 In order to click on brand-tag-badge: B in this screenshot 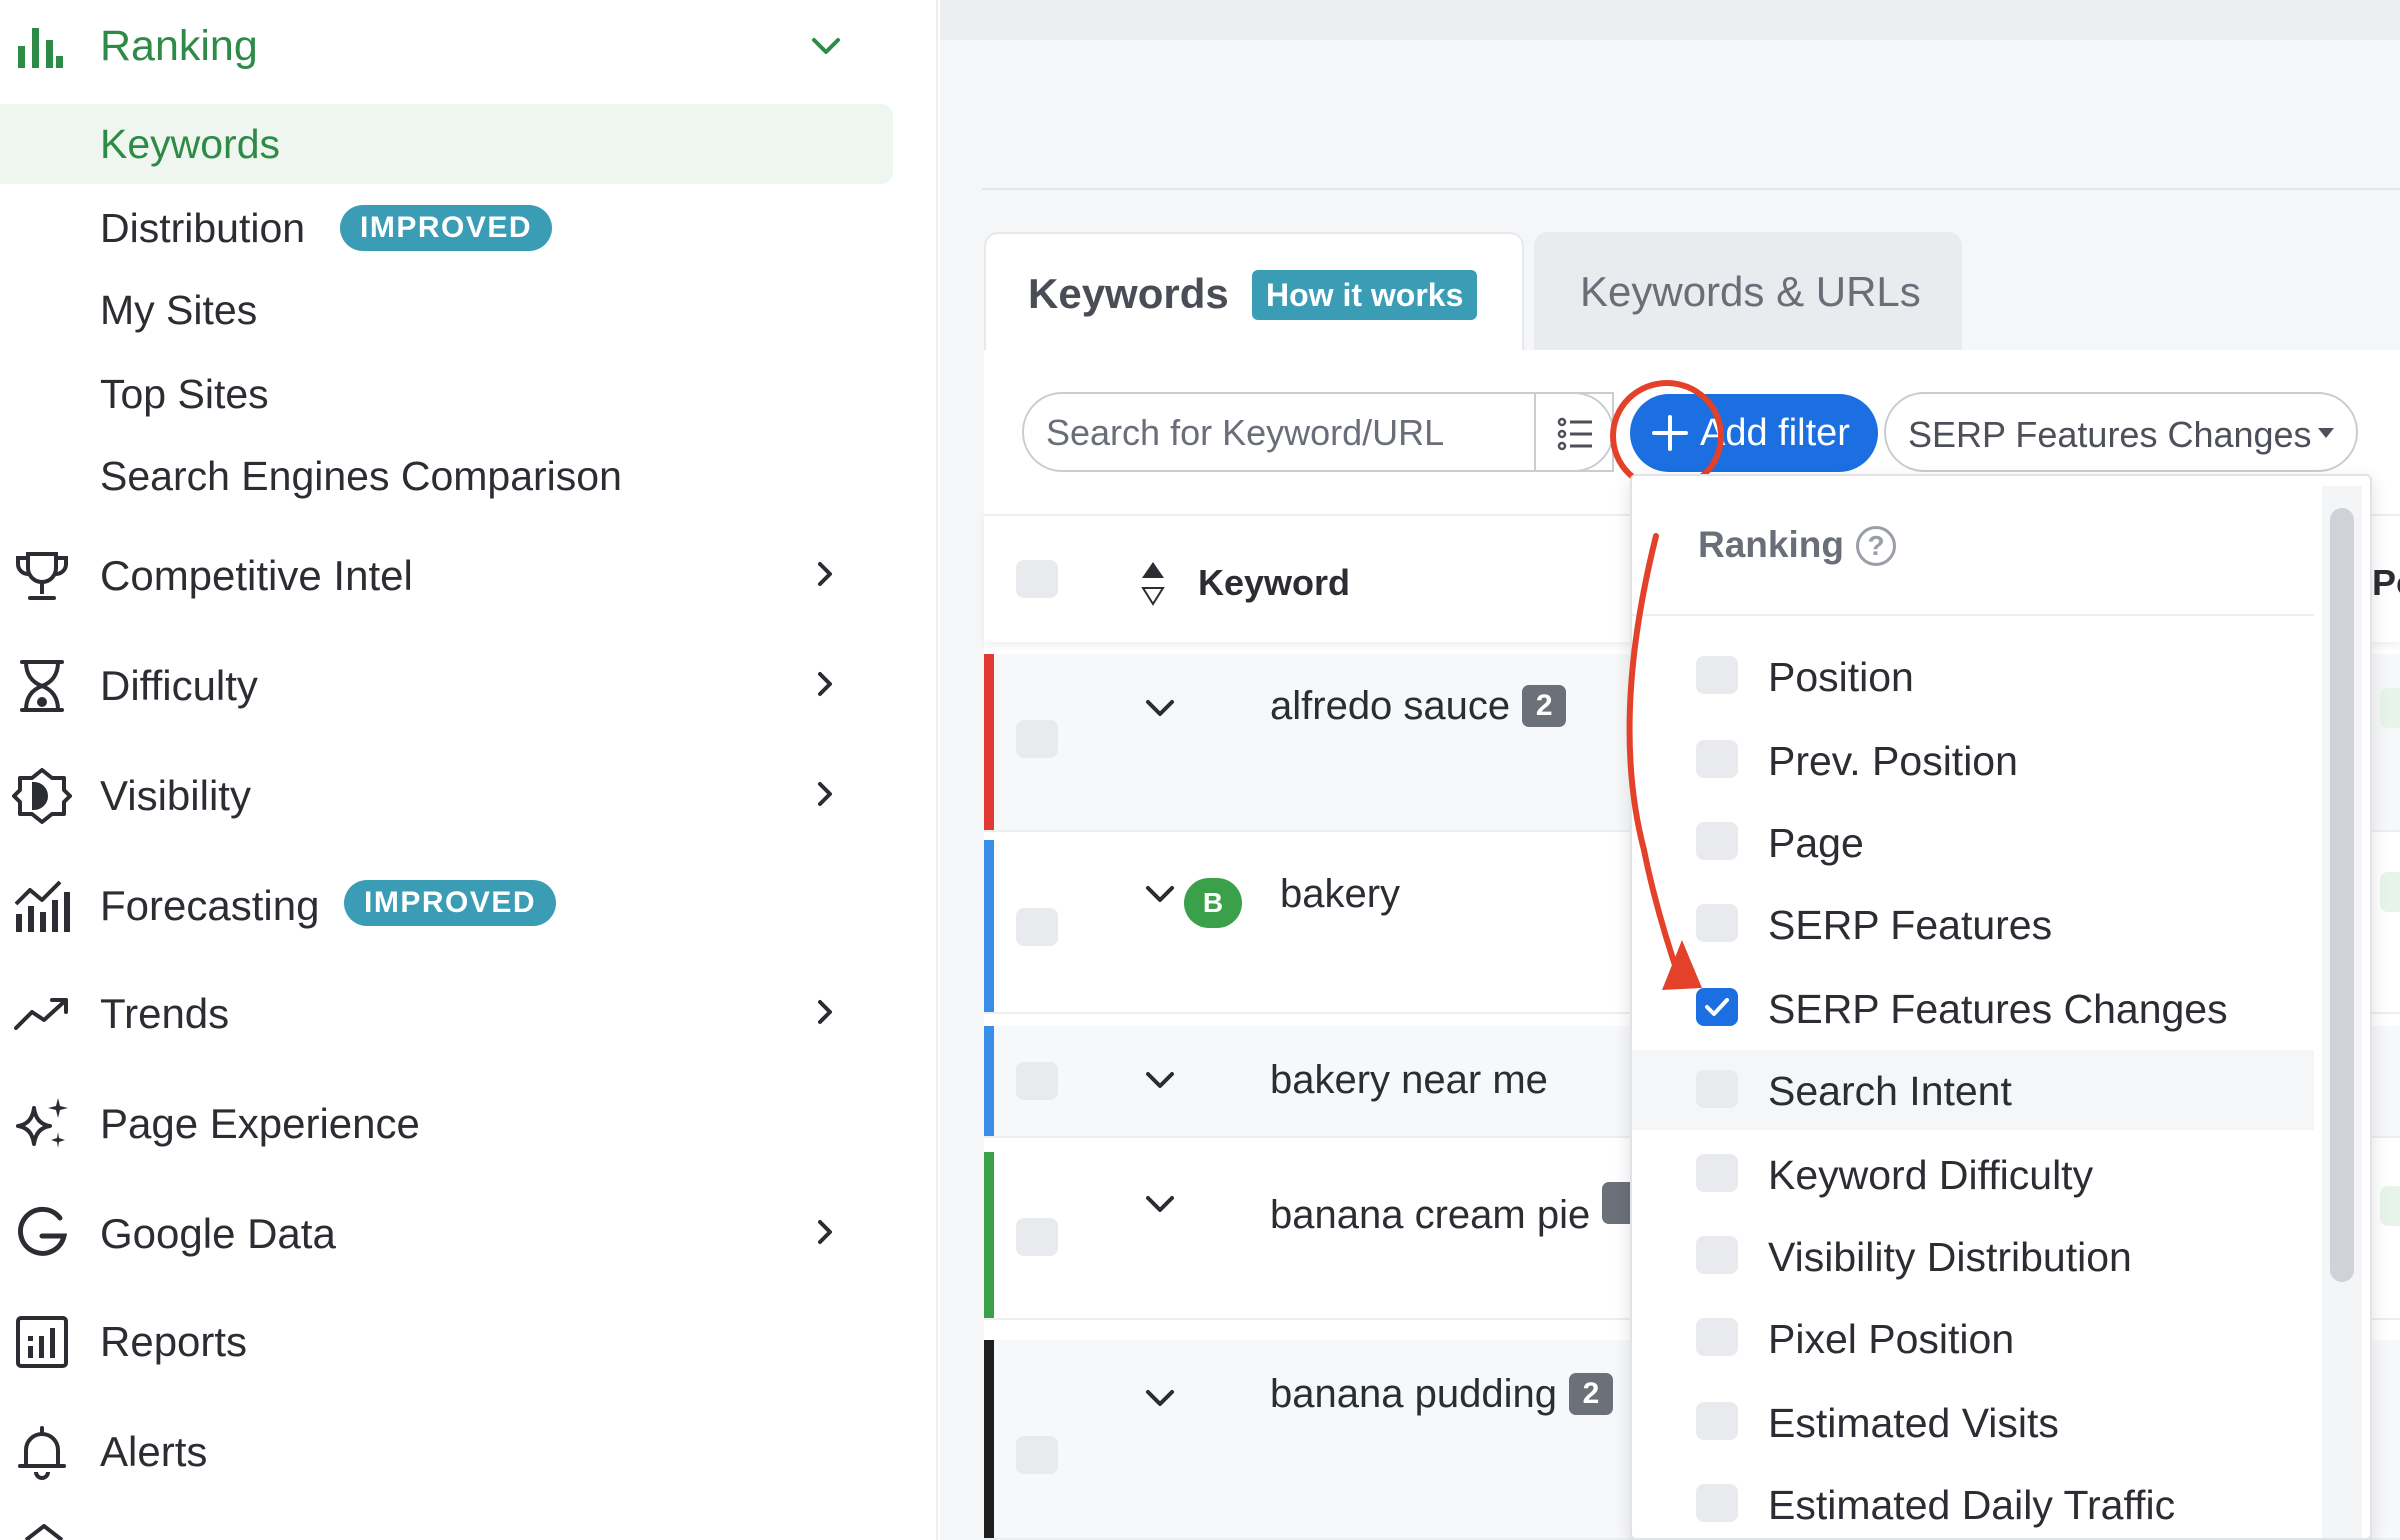, I will do `click(1213, 903)`.